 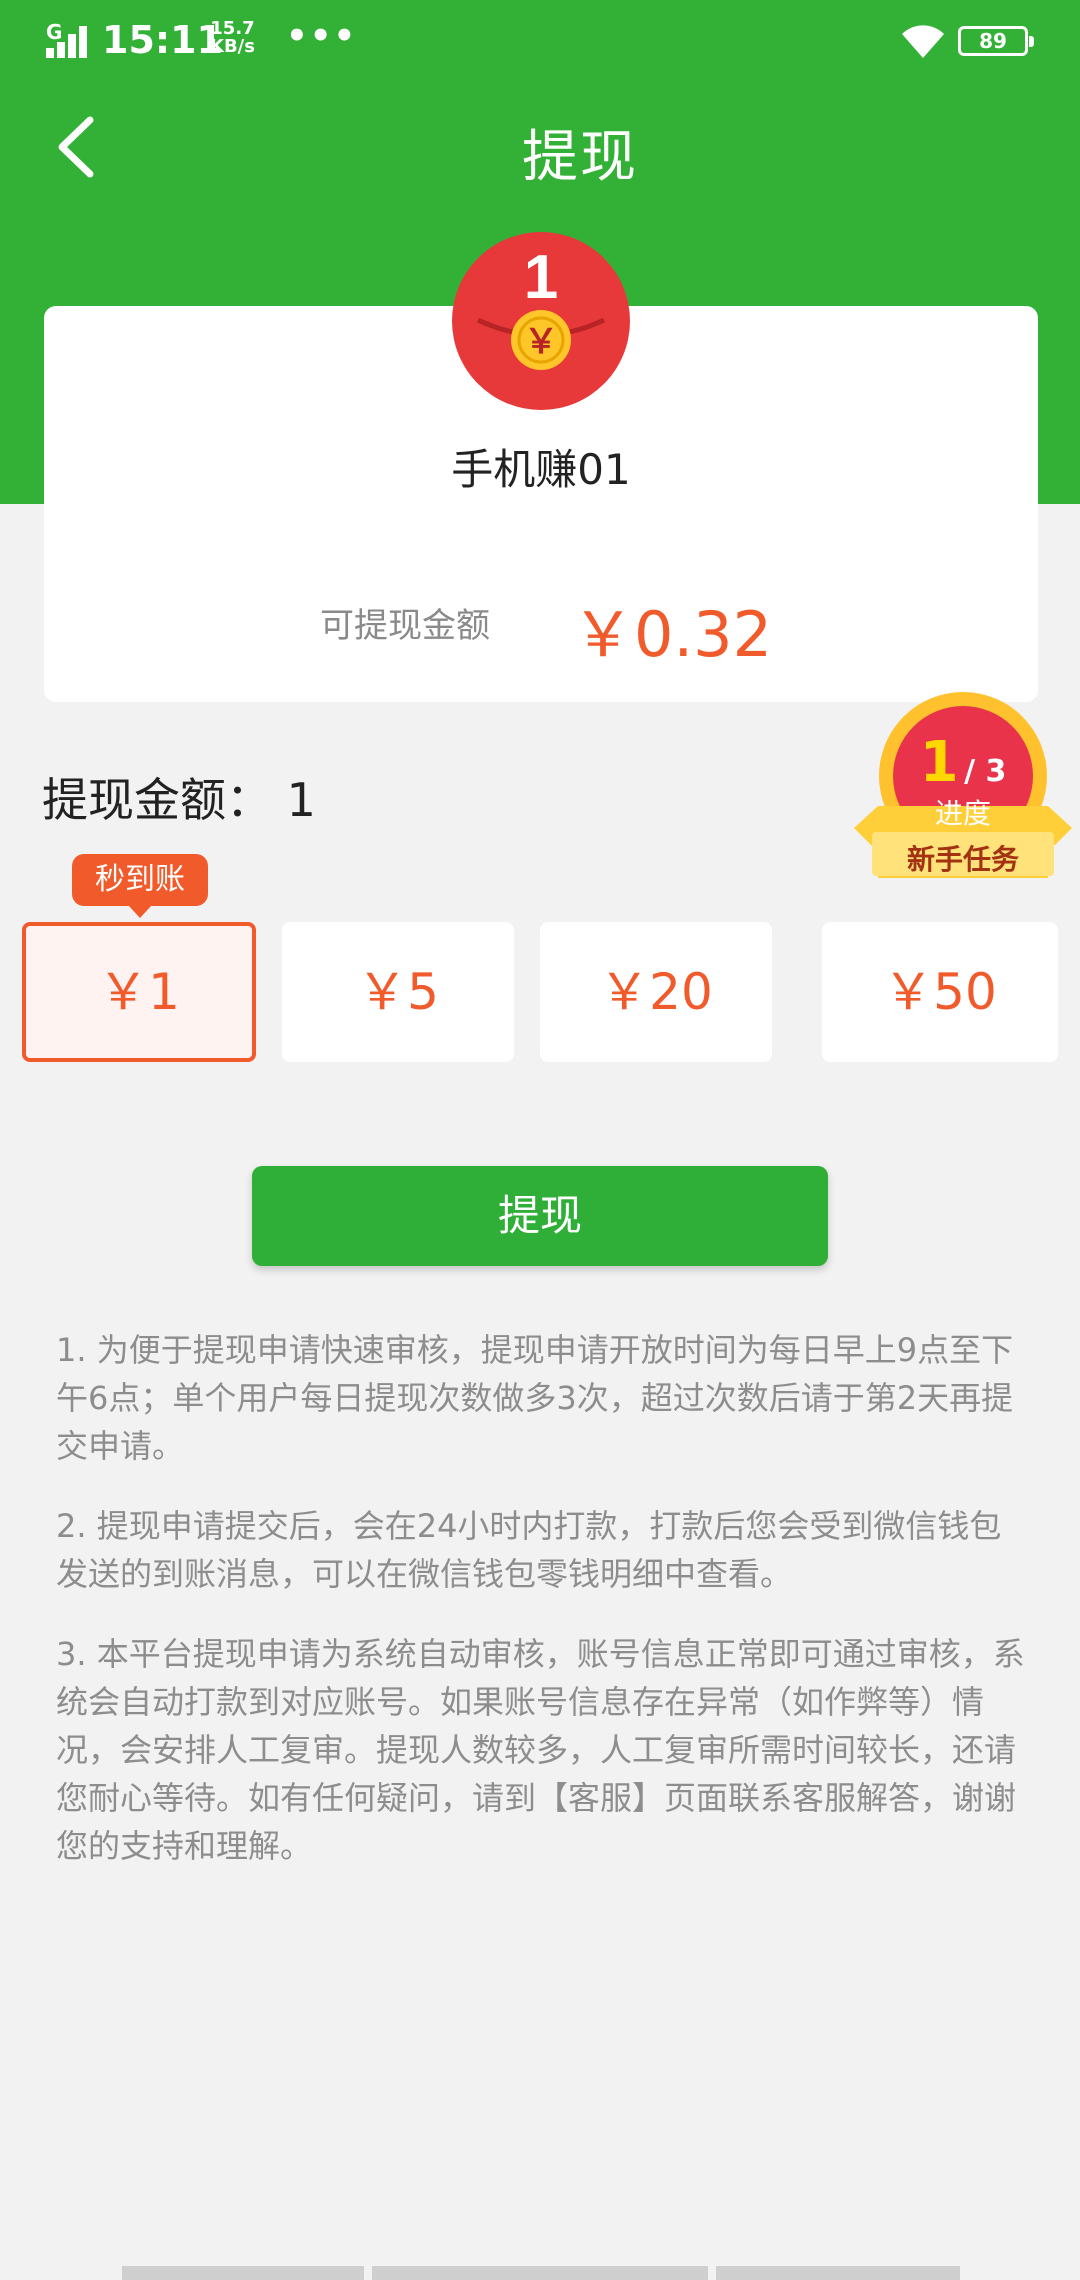 I want to click on app-name: 手机赚01, so click(x=541, y=469).